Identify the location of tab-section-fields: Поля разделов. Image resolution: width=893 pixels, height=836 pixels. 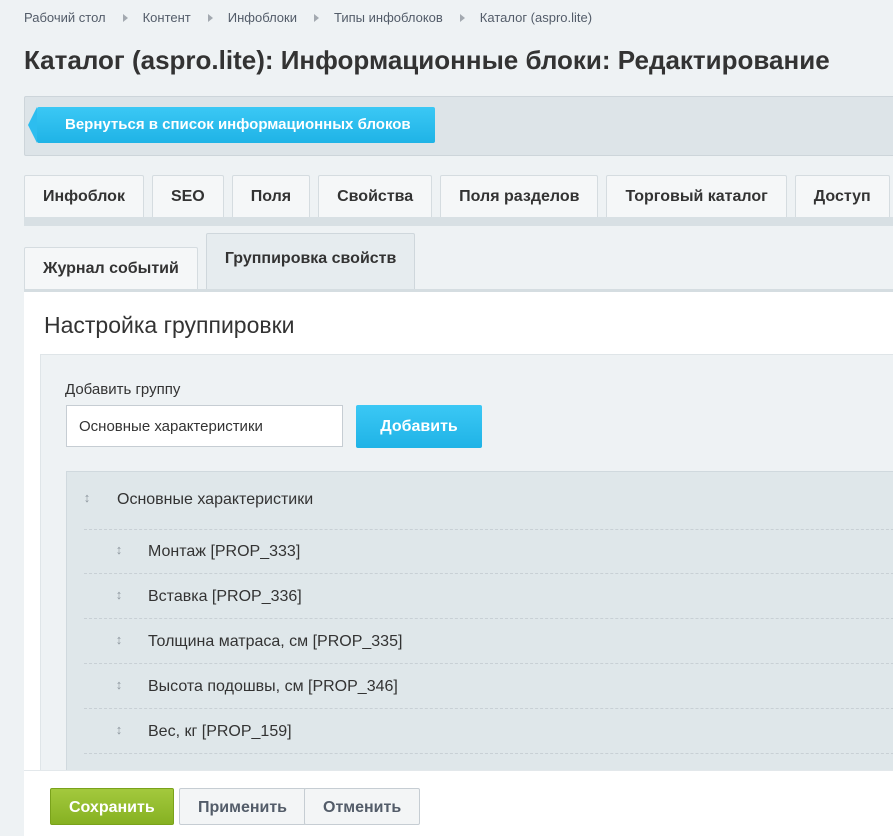
(519, 196).